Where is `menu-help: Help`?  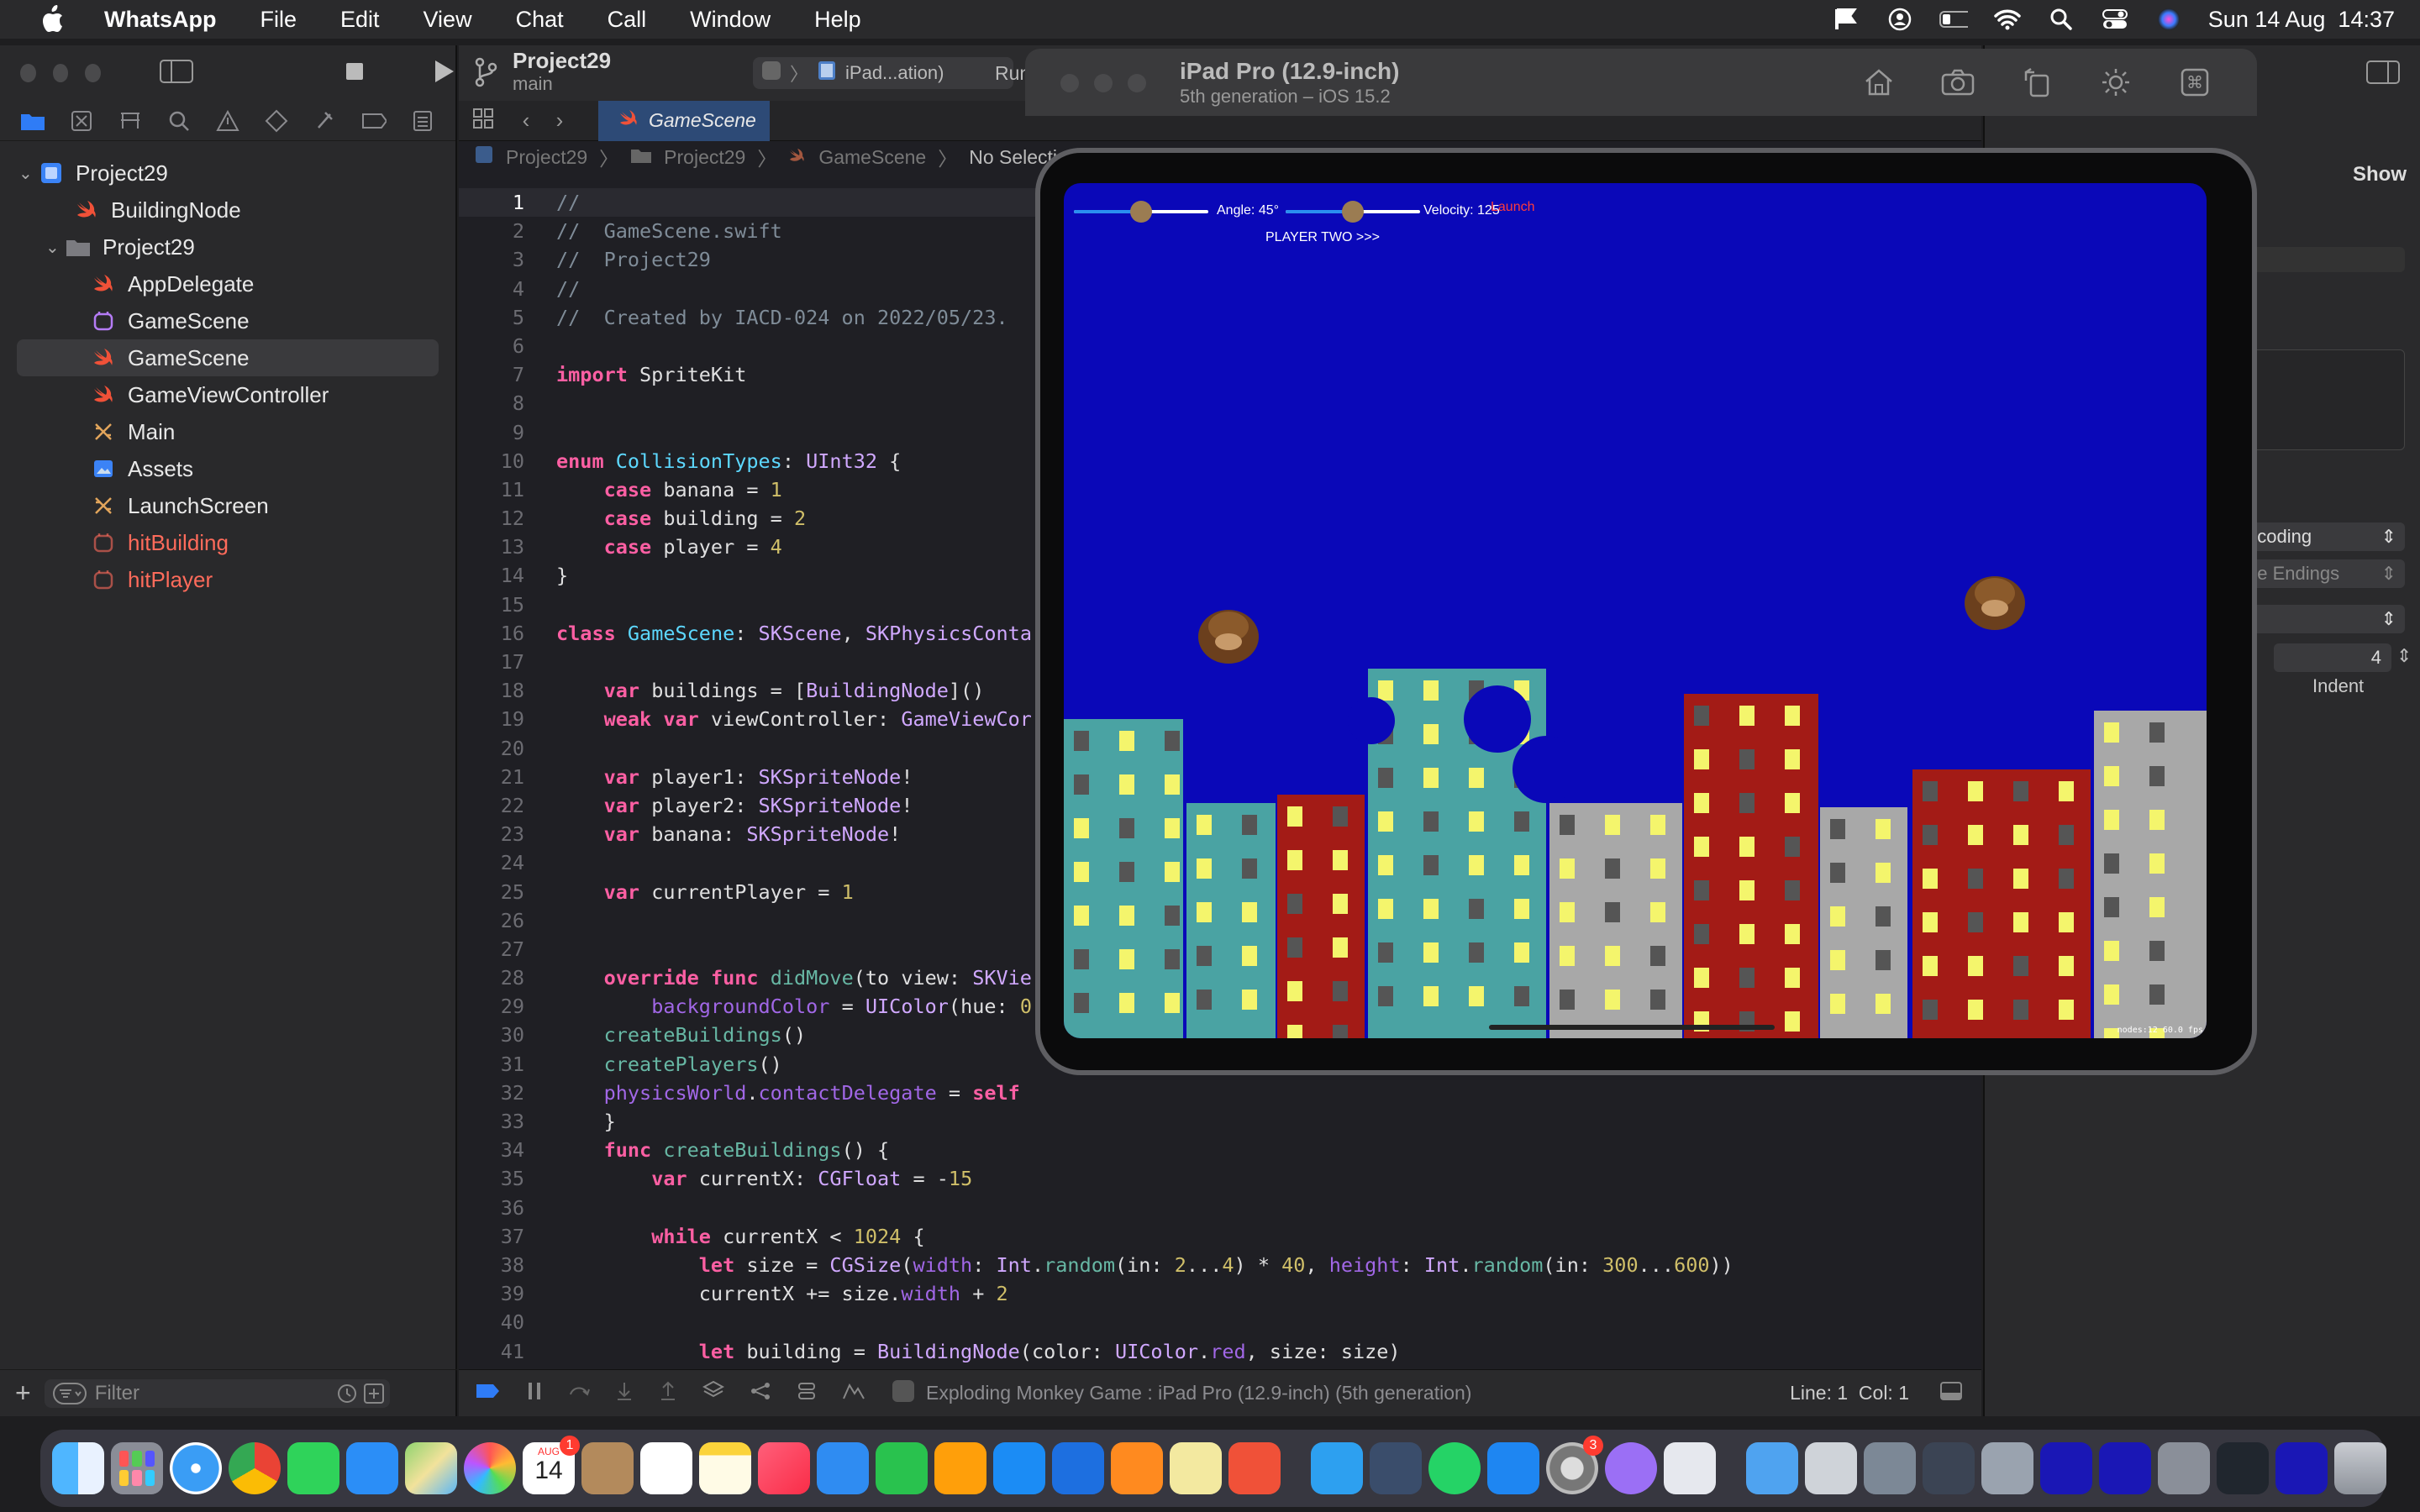 menu-help: Help is located at coordinates (838, 20).